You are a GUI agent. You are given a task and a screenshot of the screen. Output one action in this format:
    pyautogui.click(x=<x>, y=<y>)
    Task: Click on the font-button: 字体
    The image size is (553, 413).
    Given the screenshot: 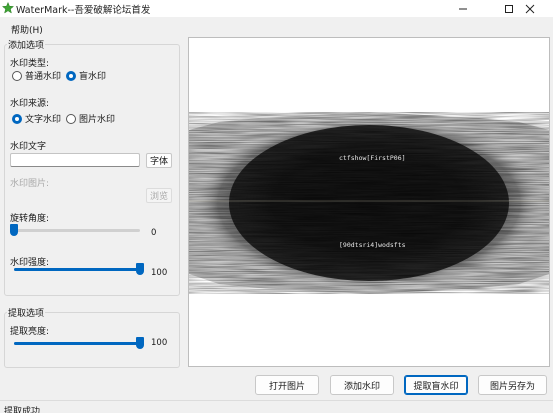 What is the action you would take?
    pyautogui.click(x=159, y=160)
    